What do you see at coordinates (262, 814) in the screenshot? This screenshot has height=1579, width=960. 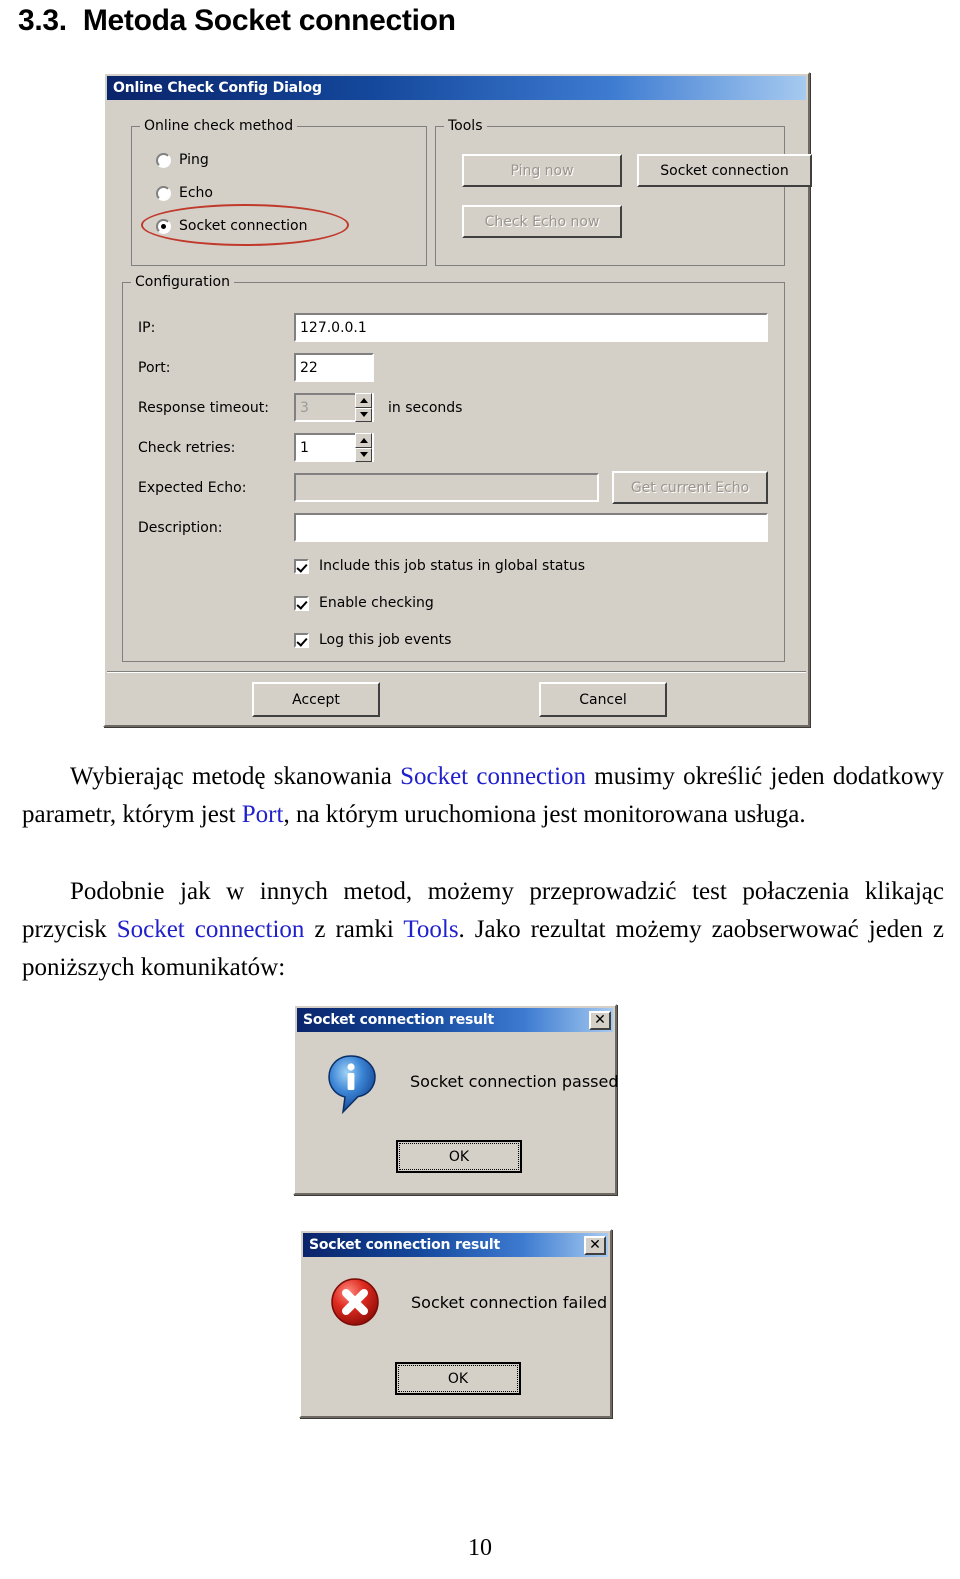 I see `paragraph1-keyword-port: Port` at bounding box center [262, 814].